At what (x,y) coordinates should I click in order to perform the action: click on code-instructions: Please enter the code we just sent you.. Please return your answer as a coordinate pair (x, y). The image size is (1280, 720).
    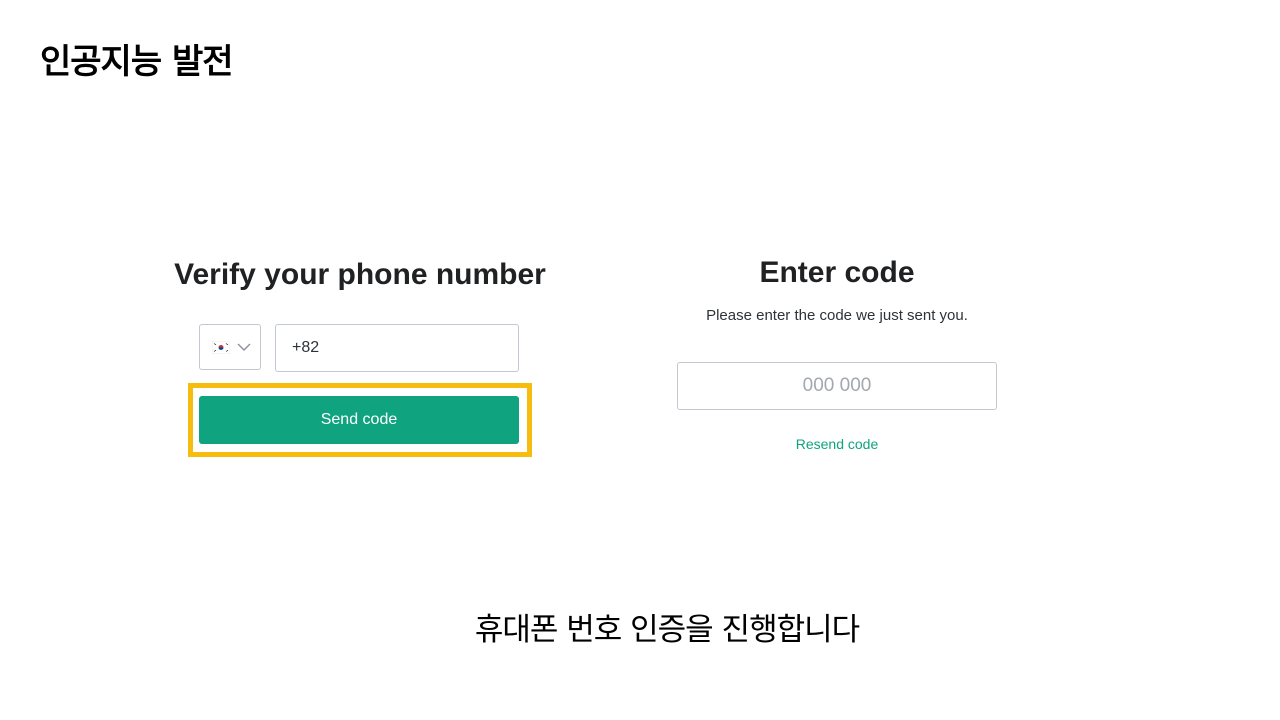
    Looking at the image, I should click on (837, 315).